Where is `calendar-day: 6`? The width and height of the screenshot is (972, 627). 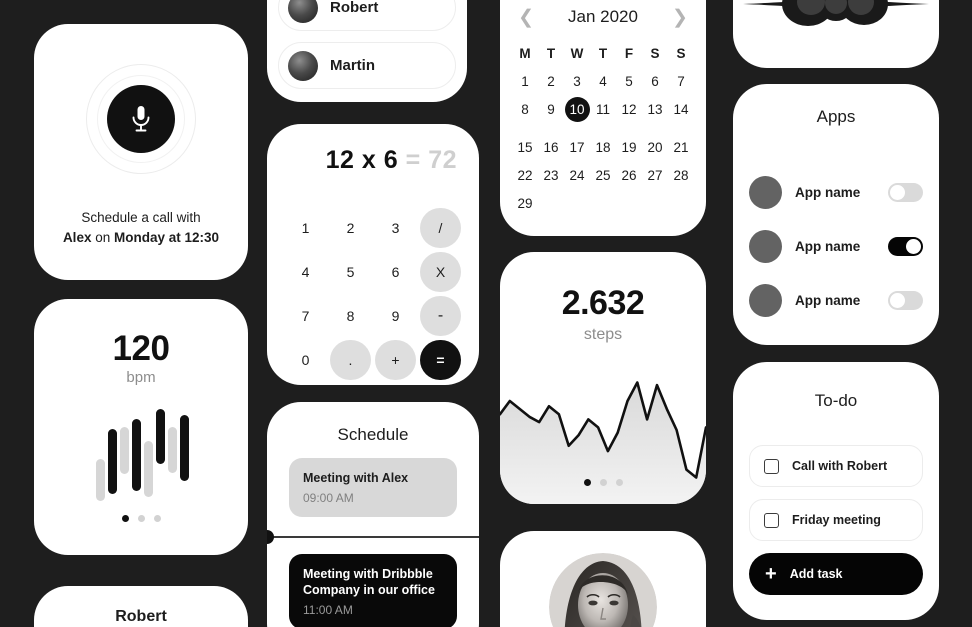
calendar-day: 6 is located at coordinates (655, 81).